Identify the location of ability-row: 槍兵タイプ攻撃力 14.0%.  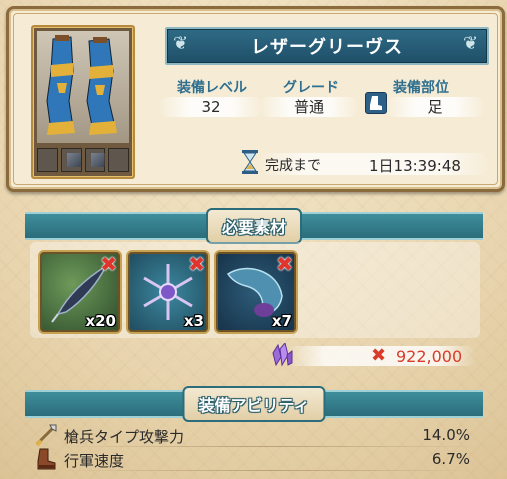
(255, 435).